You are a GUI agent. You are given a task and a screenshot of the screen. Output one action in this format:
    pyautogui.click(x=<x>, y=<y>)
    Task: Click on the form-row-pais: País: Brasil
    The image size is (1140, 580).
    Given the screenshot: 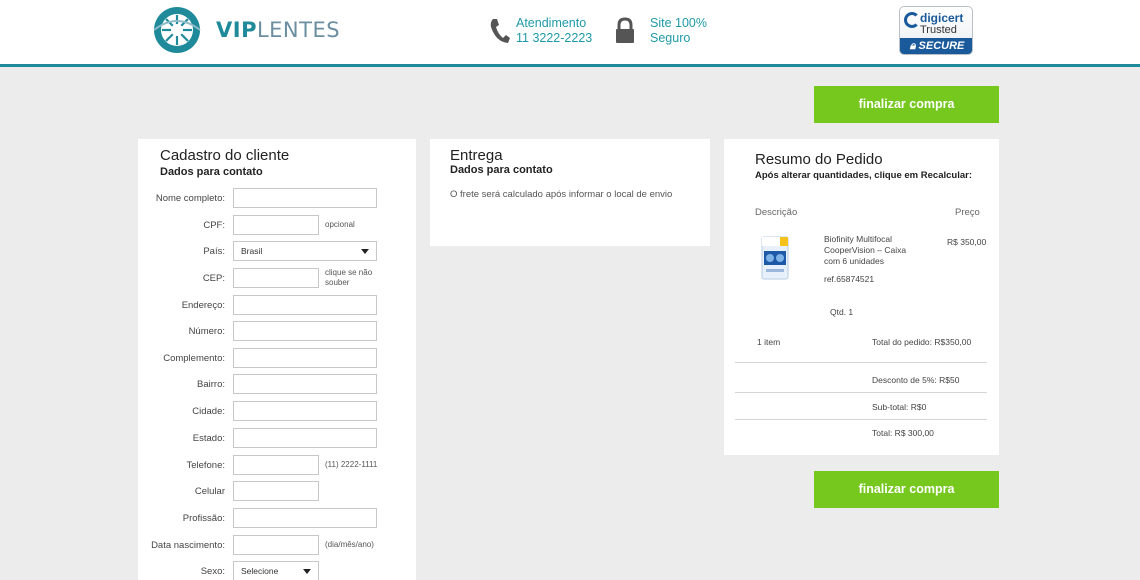 What is the action you would take?
    pyautogui.click(x=257, y=251)
    